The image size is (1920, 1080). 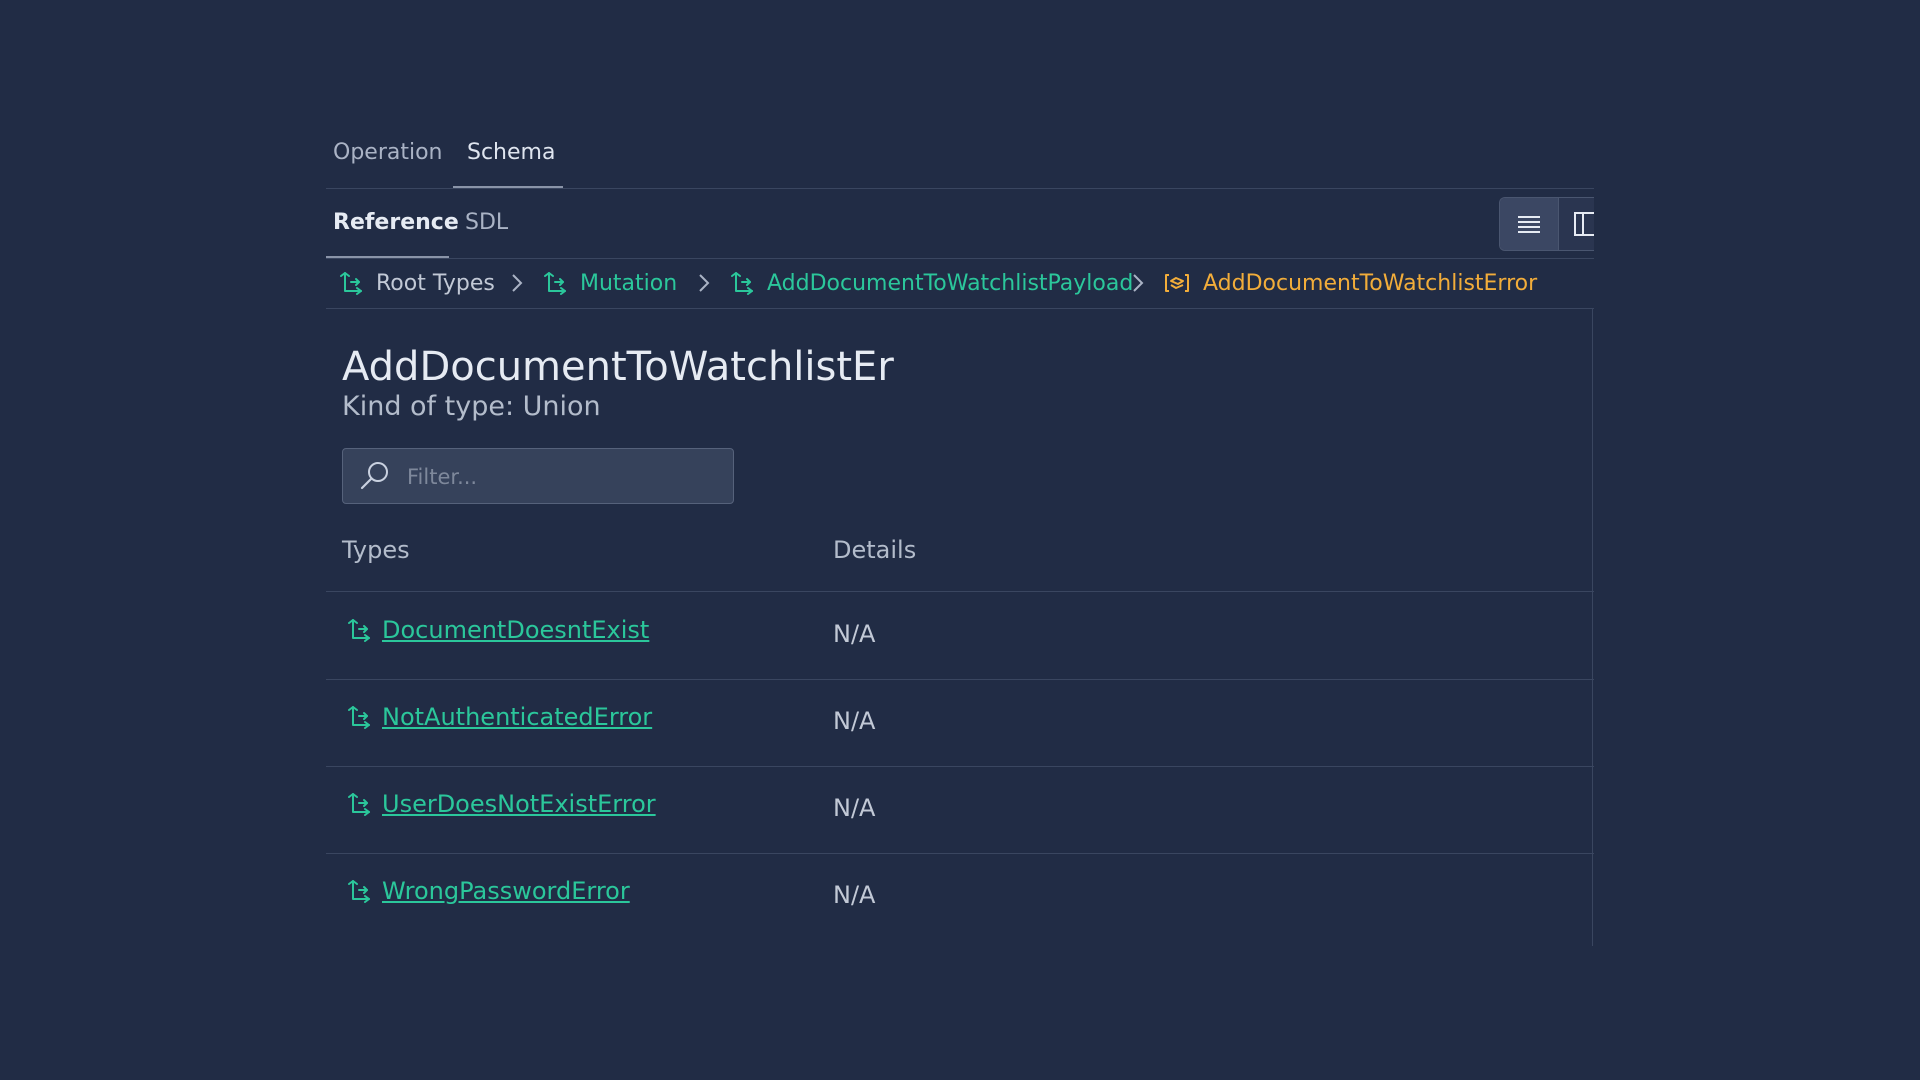 What do you see at coordinates (486, 222) in the screenshot?
I see `tab-sdl: SDL` at bounding box center [486, 222].